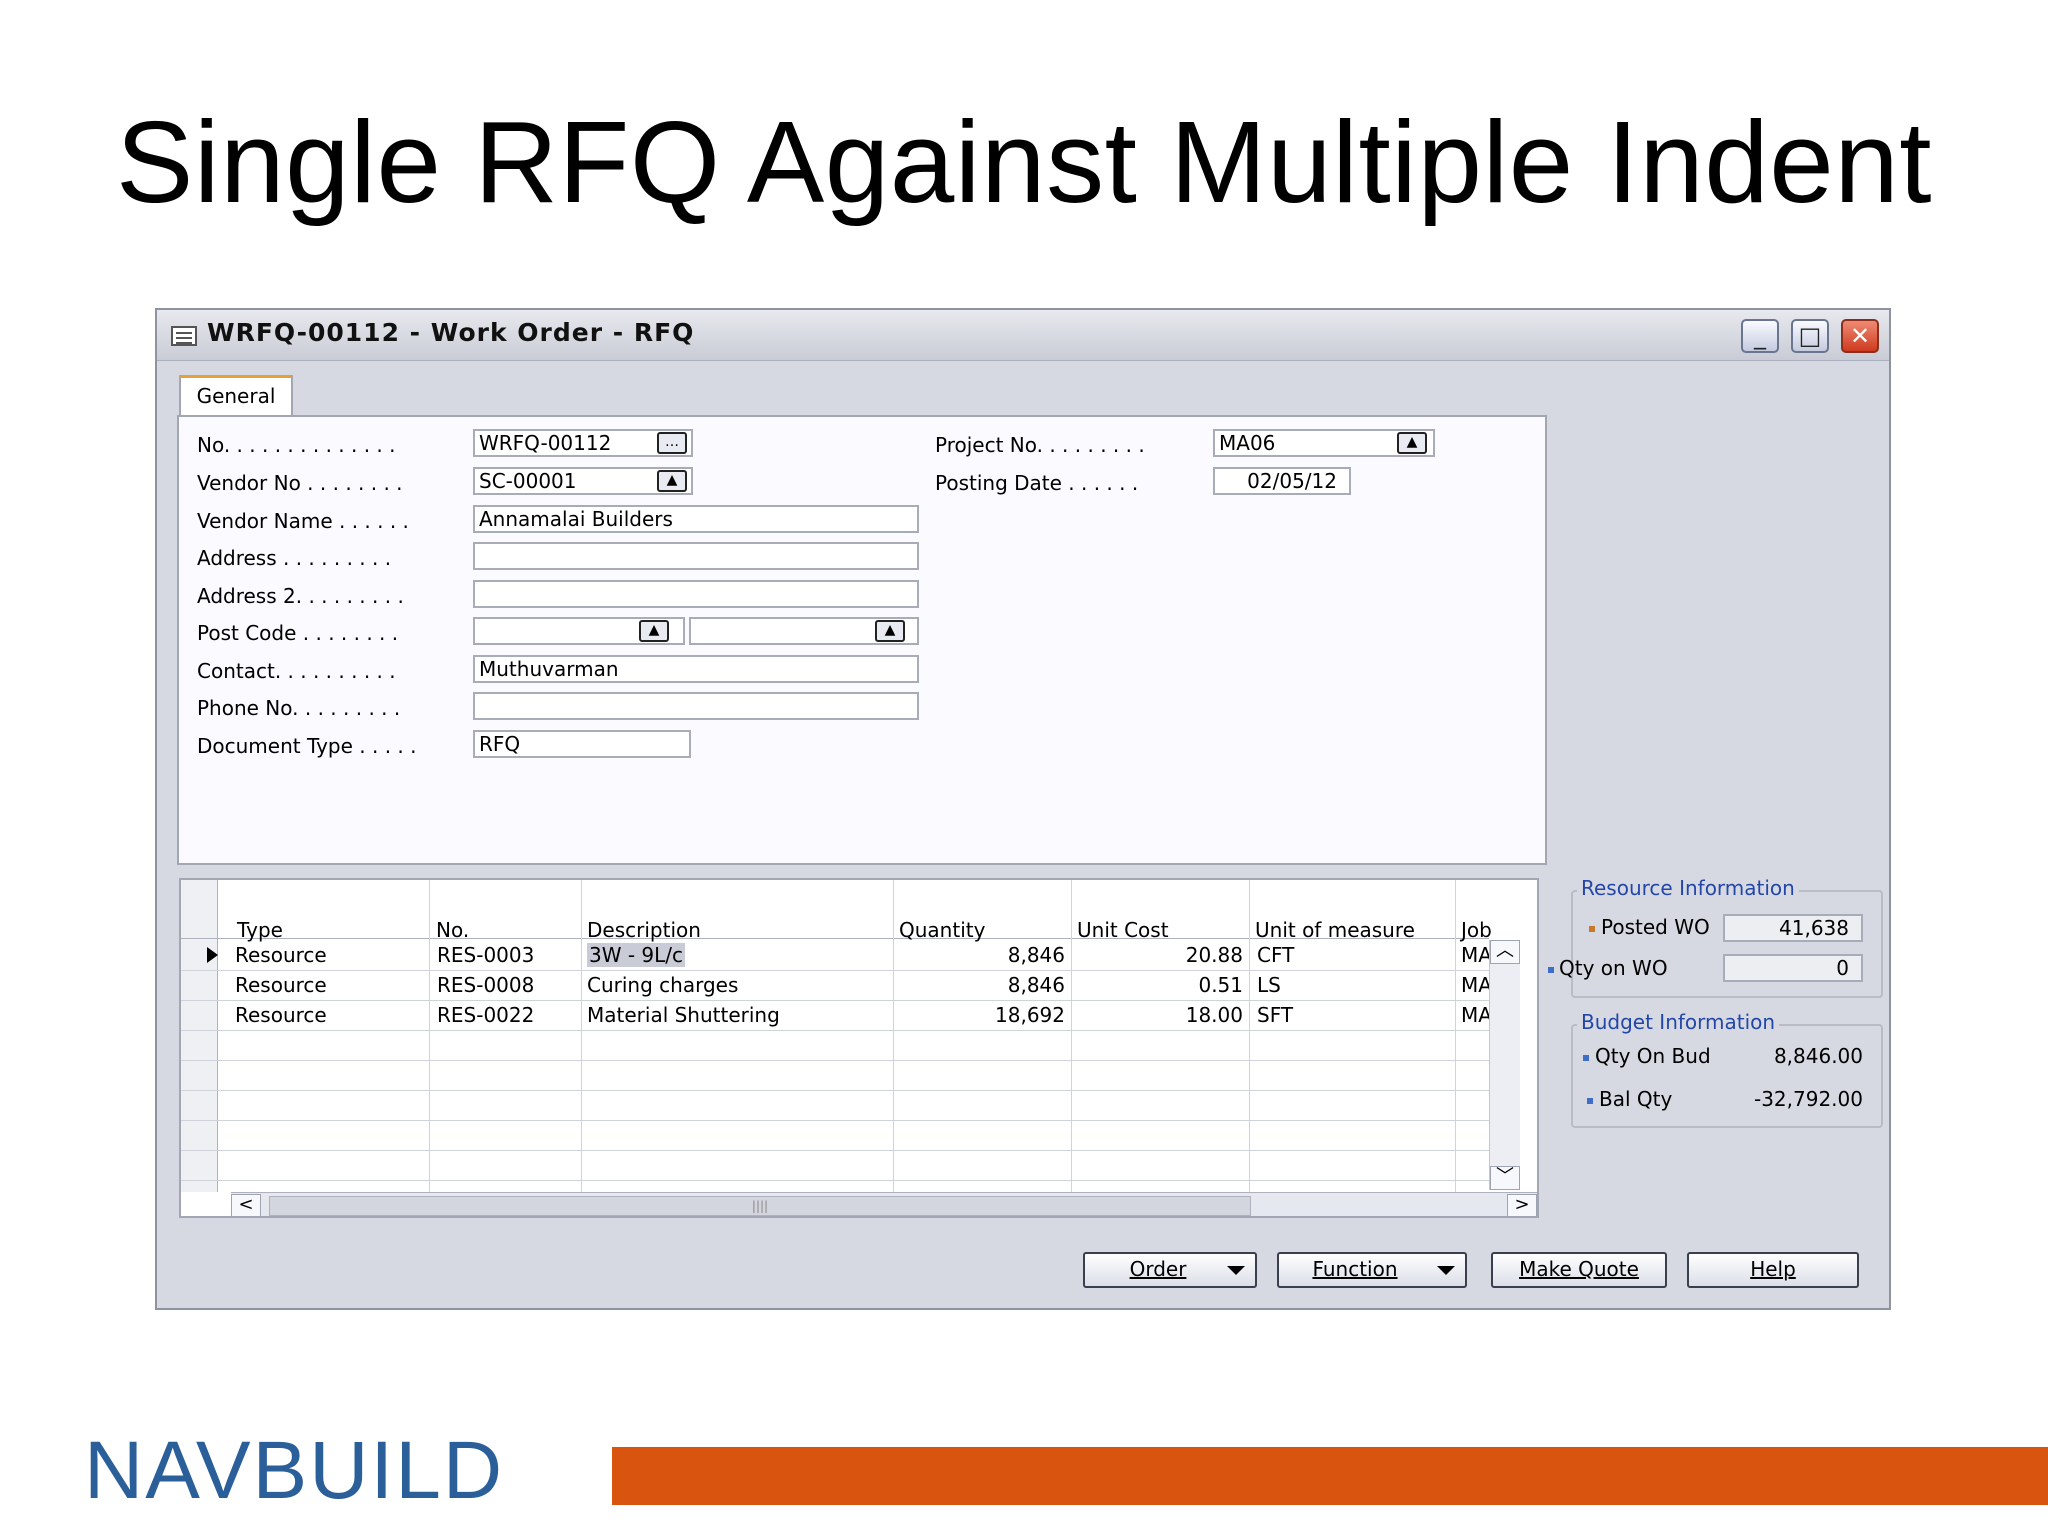 This screenshot has height=1536, width=2048. What do you see at coordinates (1842, 968) in the screenshot?
I see `qty-on-wo-value: 0` at bounding box center [1842, 968].